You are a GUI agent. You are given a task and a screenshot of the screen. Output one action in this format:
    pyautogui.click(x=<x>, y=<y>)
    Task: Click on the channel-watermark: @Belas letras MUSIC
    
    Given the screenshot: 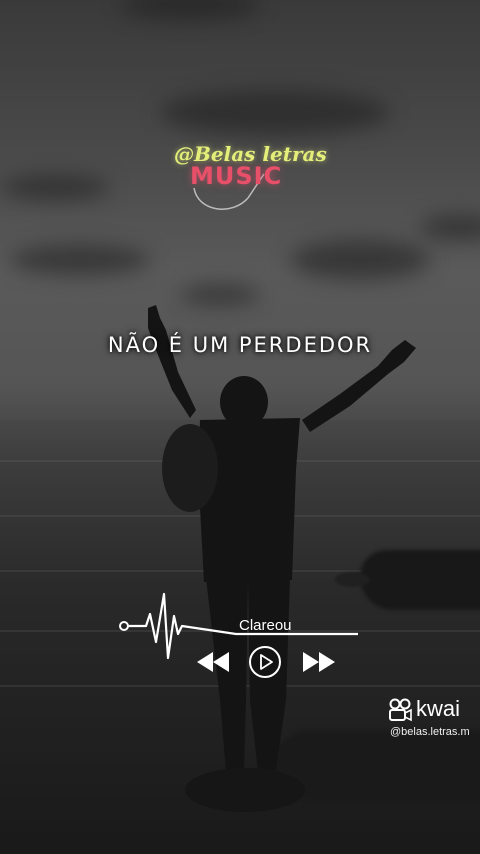 What is the action you would take?
    pyautogui.click(x=247, y=183)
    